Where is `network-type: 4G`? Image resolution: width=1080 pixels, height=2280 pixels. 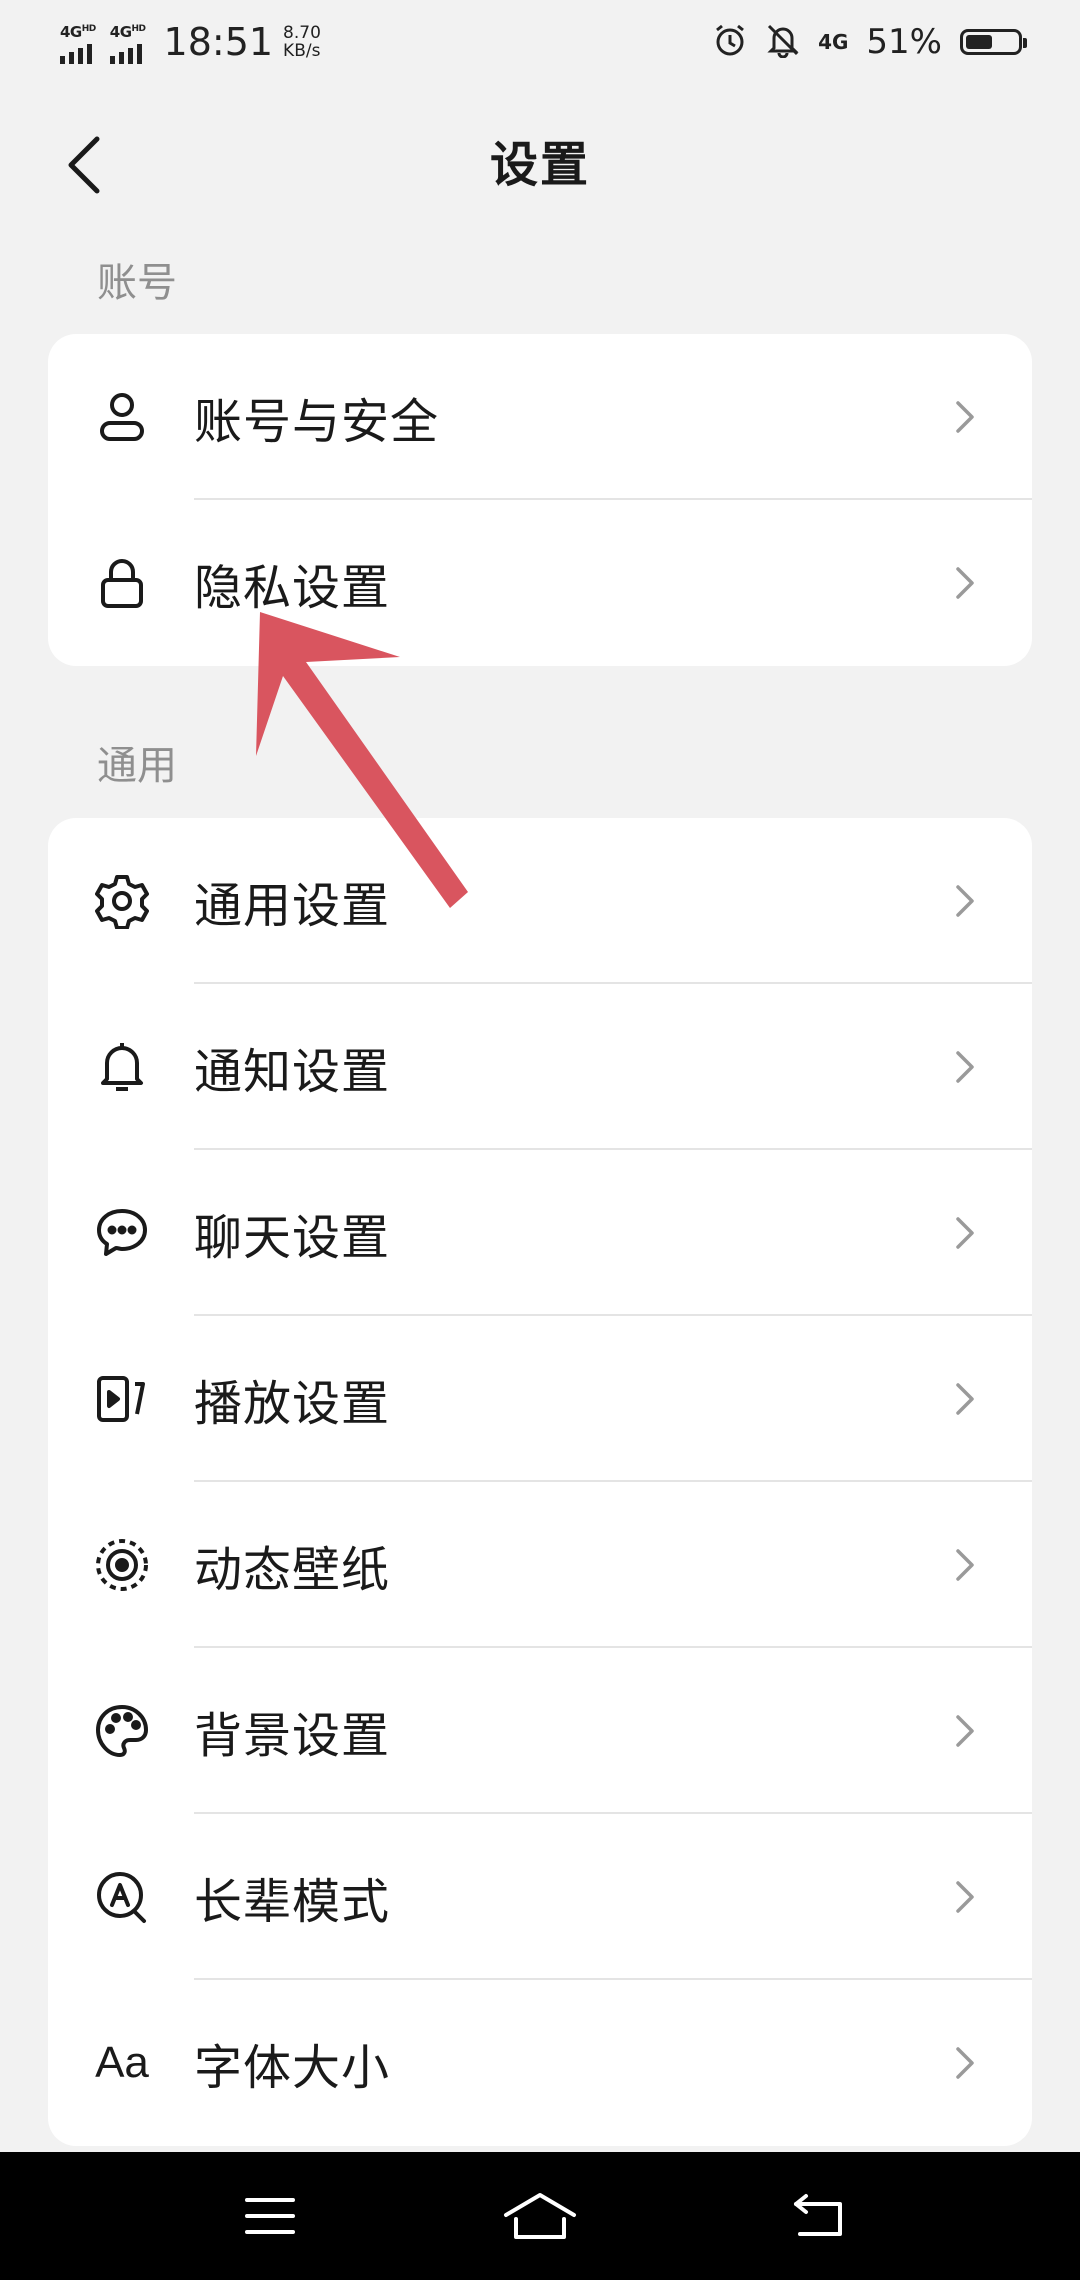
network-type: 4G is located at coordinates (833, 42).